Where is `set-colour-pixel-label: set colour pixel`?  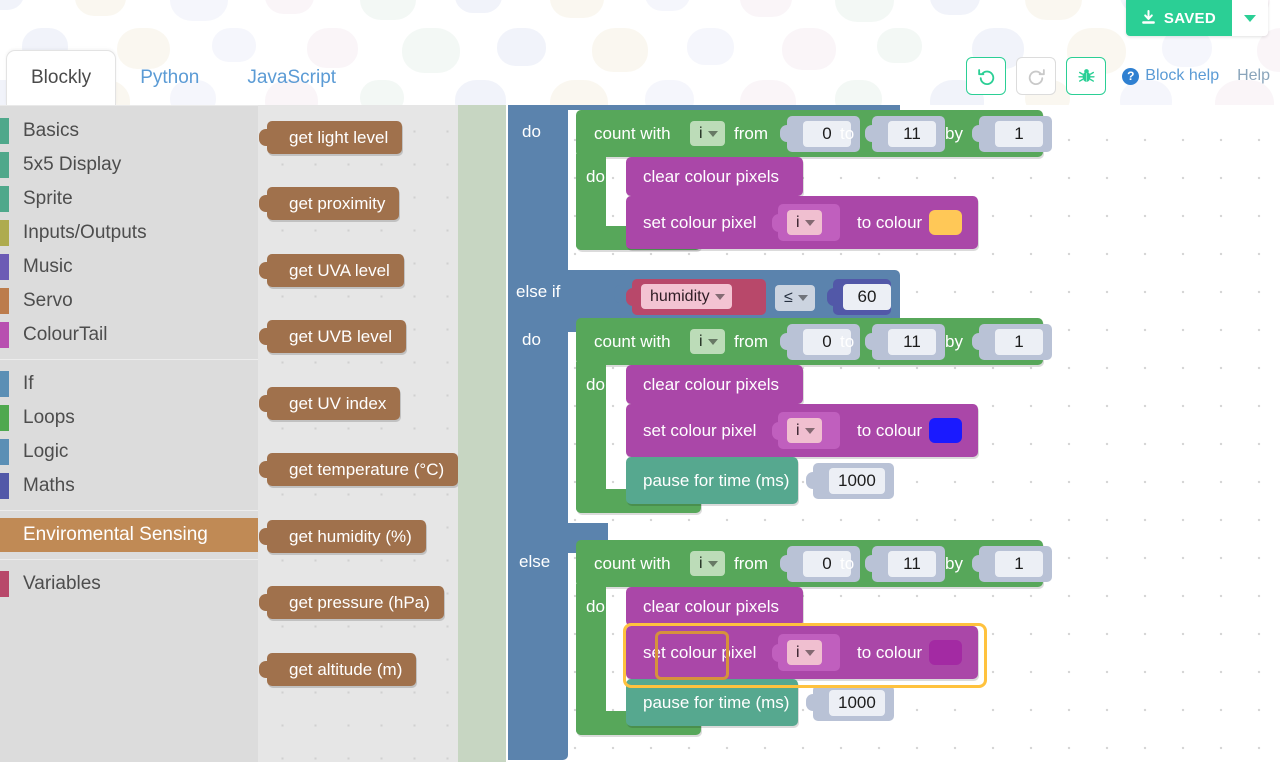
set-colour-pixel-label: set colour pixel is located at coordinates (700, 652).